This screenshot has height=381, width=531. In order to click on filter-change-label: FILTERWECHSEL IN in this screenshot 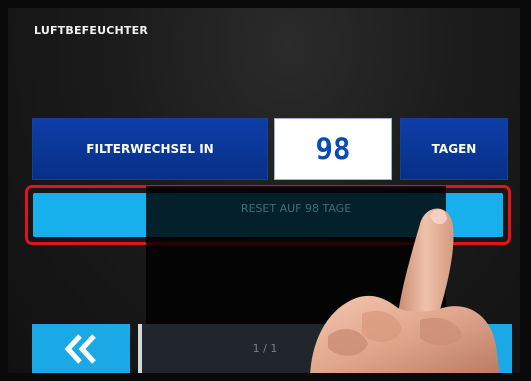, I will do `click(150, 149)`.